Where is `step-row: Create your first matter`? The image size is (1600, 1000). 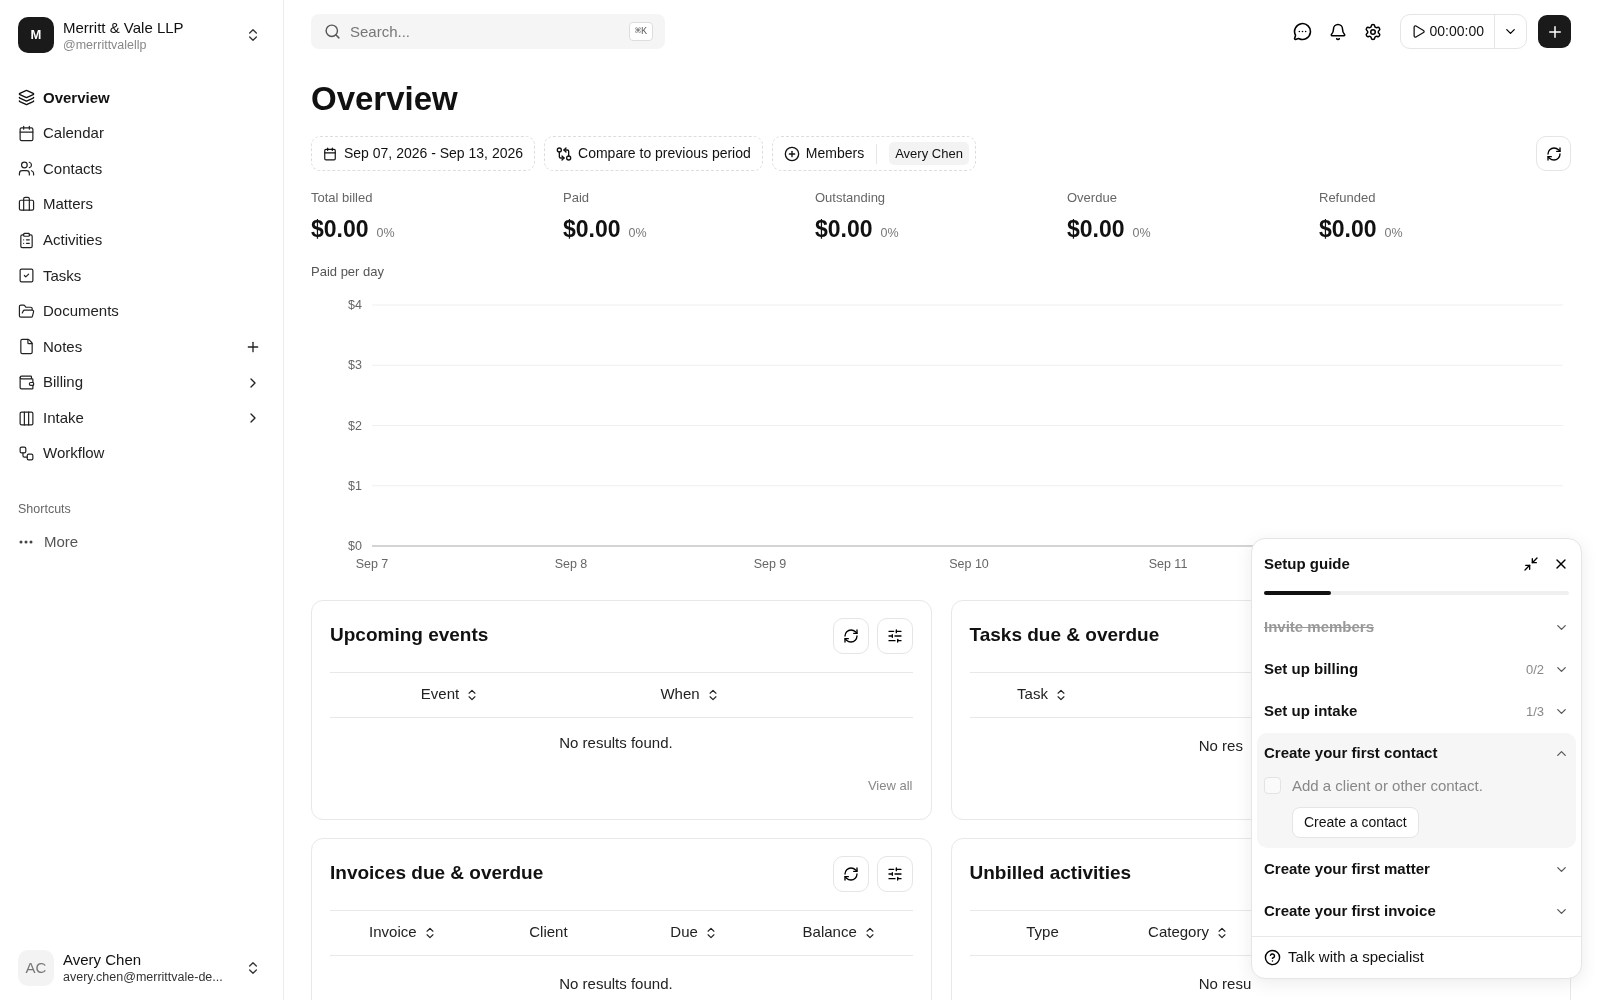
step-row: Create your first matter is located at coordinates (1416, 869).